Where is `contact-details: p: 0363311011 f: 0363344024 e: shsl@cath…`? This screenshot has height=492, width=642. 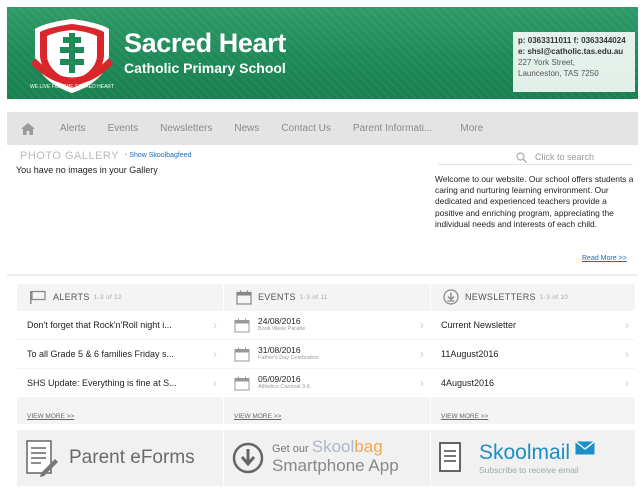 contact-details: p: 0363311011 f: 0363344024 e: shsl@cath… is located at coordinates (574, 62).